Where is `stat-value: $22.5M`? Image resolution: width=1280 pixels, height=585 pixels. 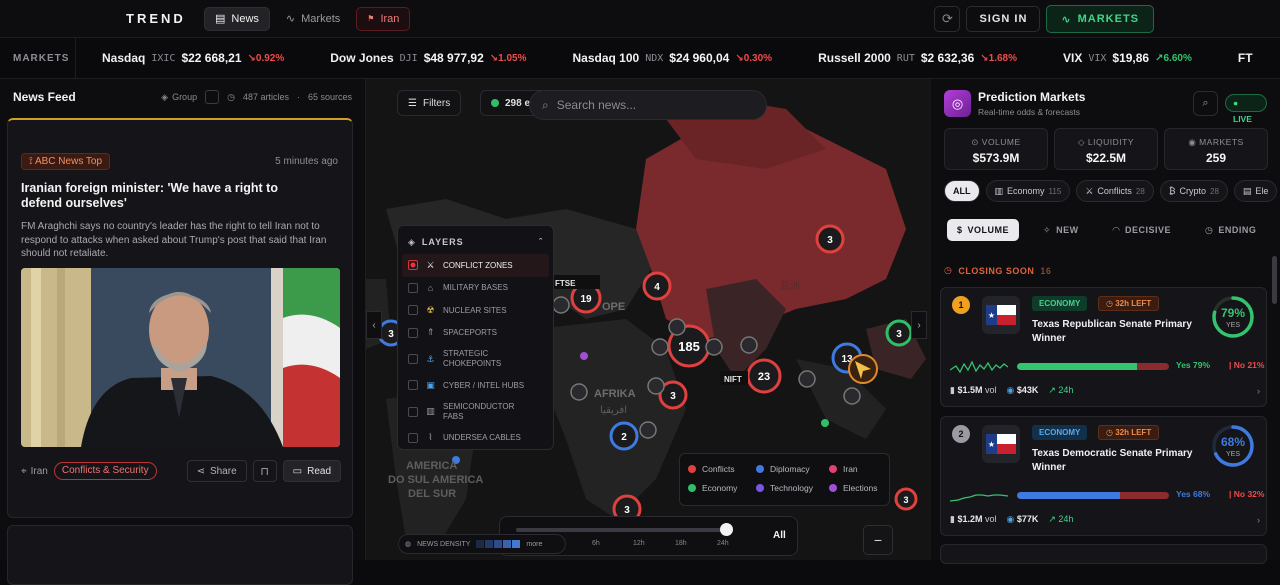 stat-value: $22.5M is located at coordinates (1106, 158).